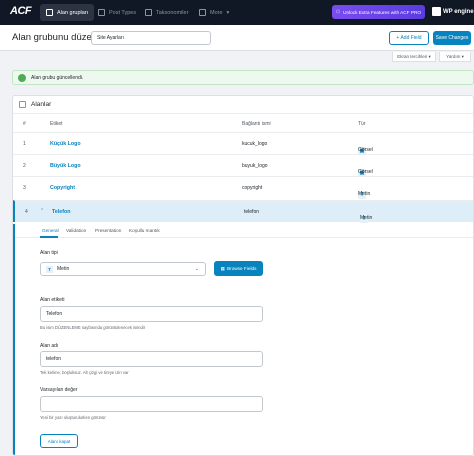 The image size is (474, 456). What do you see at coordinates (243, 211) in the screenshot?
I see `field-row-active: 4 ⌃ Telefon telefon T Metin` at bounding box center [243, 211].